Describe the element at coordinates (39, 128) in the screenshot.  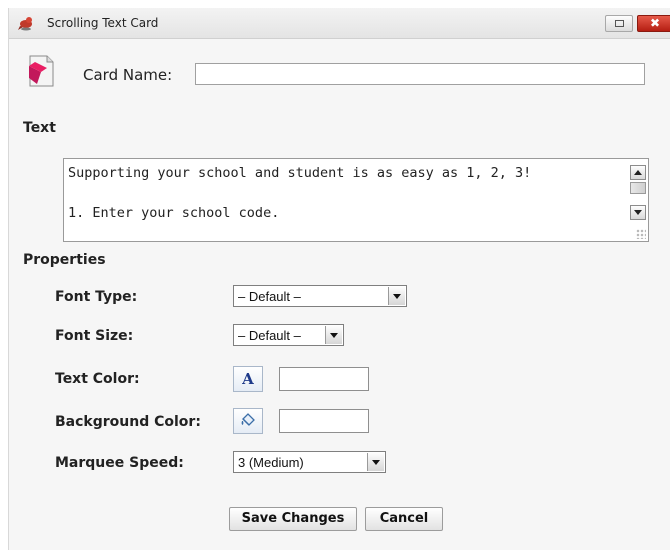
I see `text-section-heading: Text` at that location.